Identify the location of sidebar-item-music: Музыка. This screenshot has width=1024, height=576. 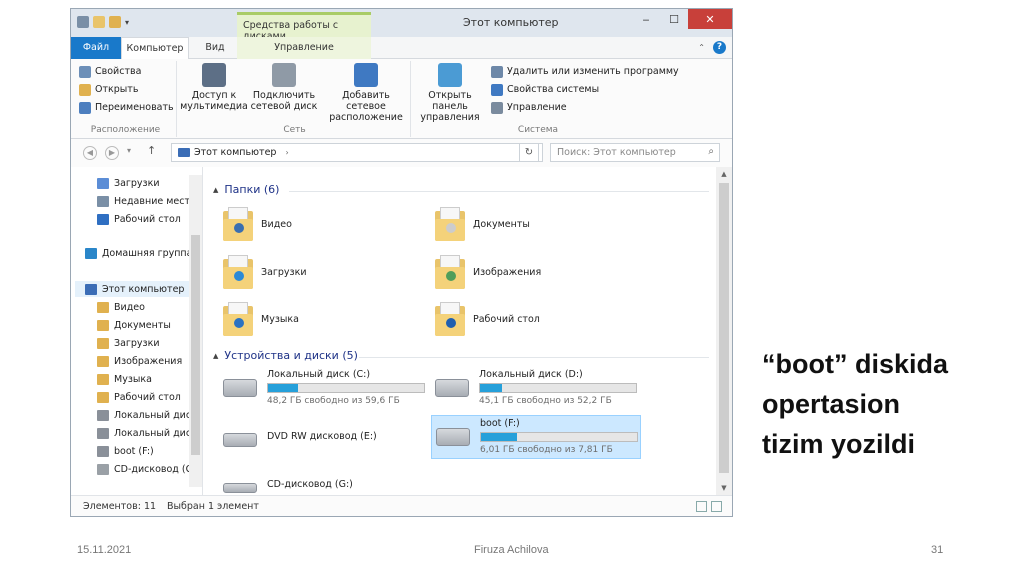
(124, 379).